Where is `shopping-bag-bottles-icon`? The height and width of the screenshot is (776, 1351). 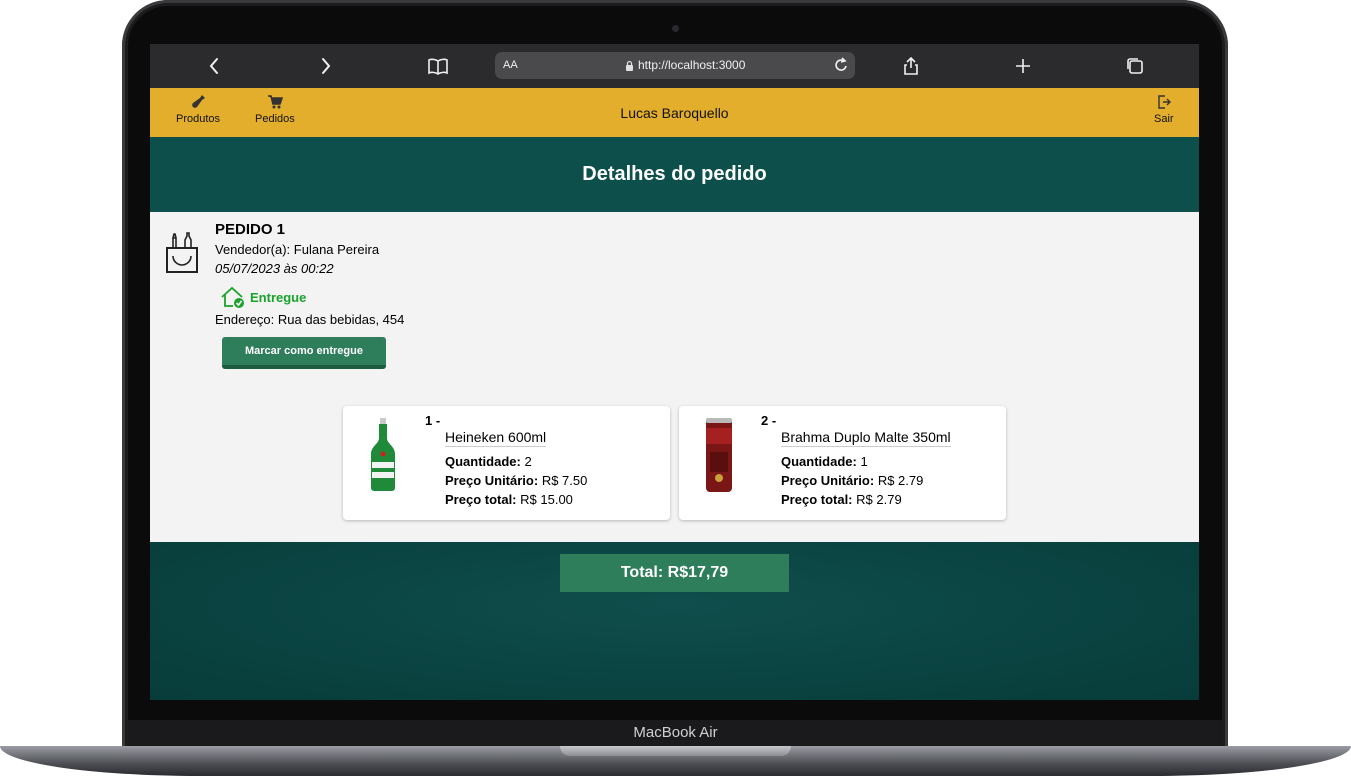
shopping-bag-bottles-icon is located at coordinates (182, 252).